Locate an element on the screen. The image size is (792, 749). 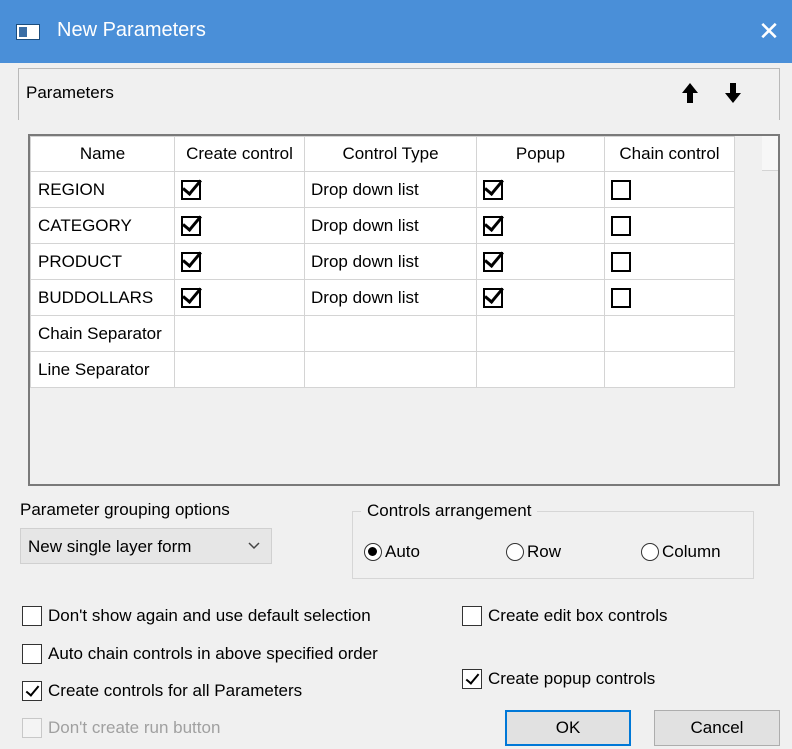
column-header-chain-control: Chain control is located at coordinates (669, 154).